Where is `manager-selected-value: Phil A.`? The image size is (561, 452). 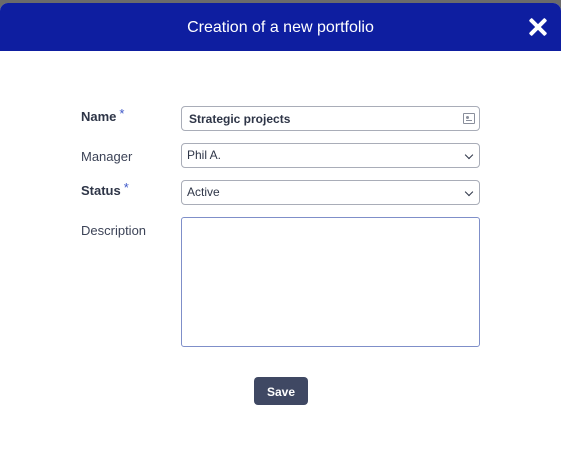
manager-selected-value: Phil A. is located at coordinates (204, 155).